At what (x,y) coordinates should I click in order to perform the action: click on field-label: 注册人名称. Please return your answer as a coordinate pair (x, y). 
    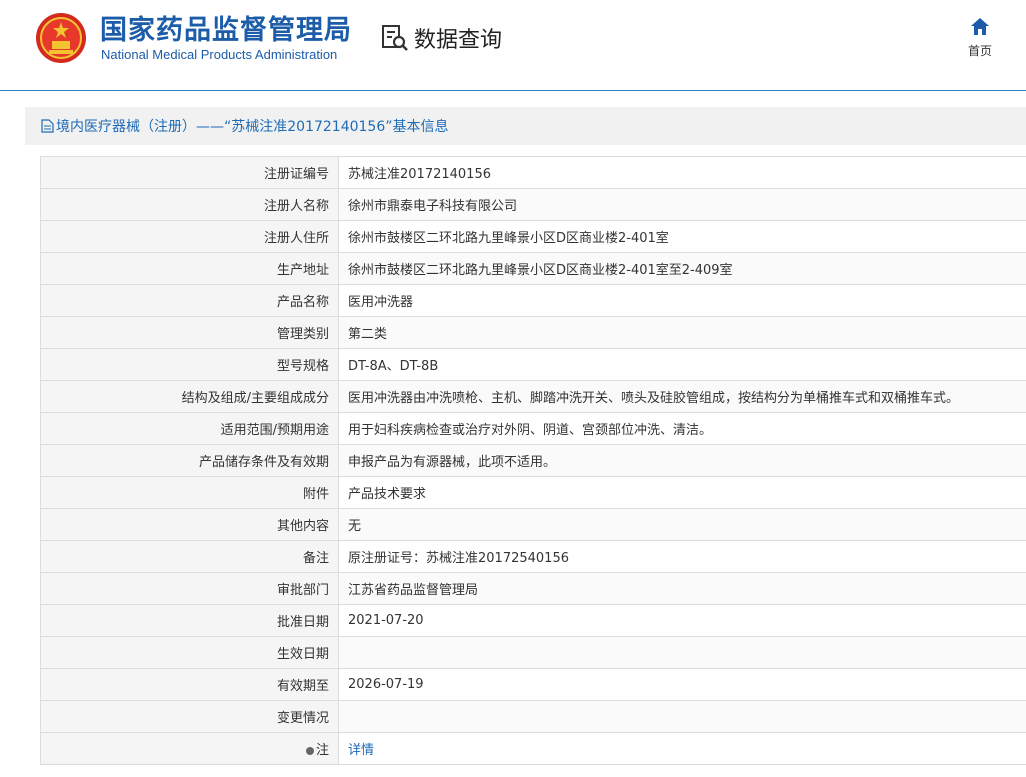
    Looking at the image, I should click on (189, 204).